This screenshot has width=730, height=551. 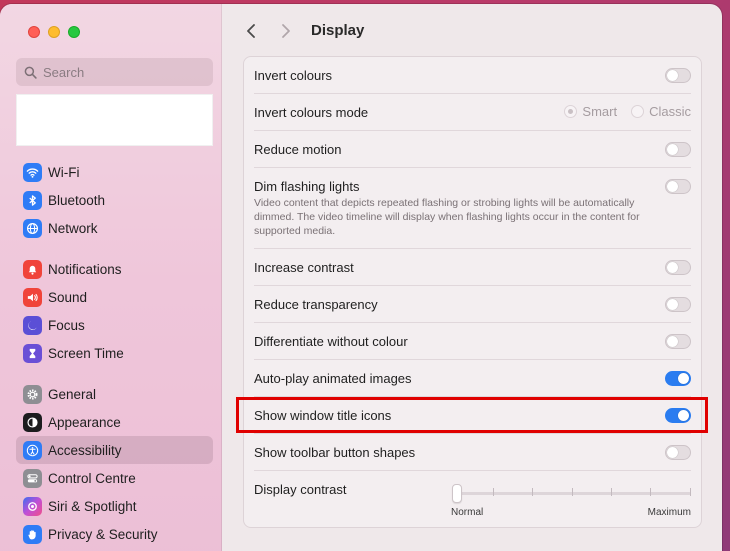 I want to click on setting-label: Auto-play animated images, so click(x=333, y=378).